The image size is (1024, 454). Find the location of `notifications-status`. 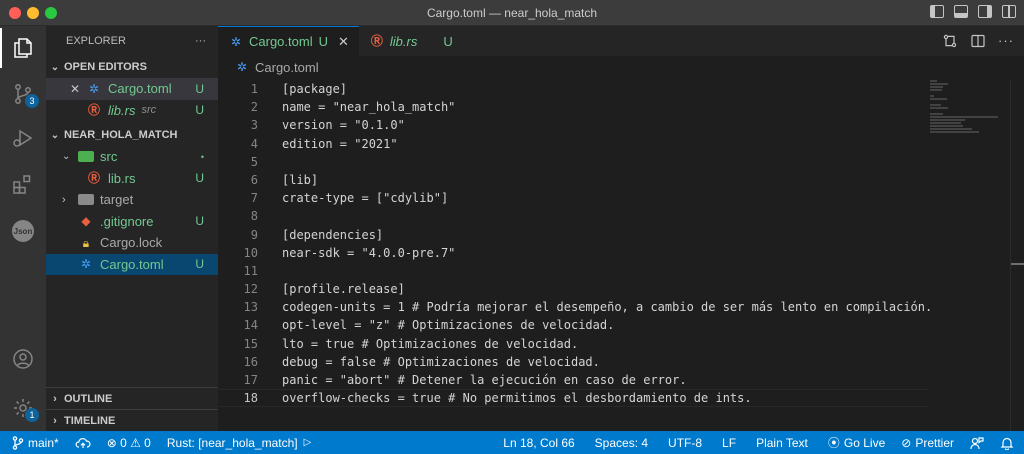

notifications-status is located at coordinates (1008, 442).